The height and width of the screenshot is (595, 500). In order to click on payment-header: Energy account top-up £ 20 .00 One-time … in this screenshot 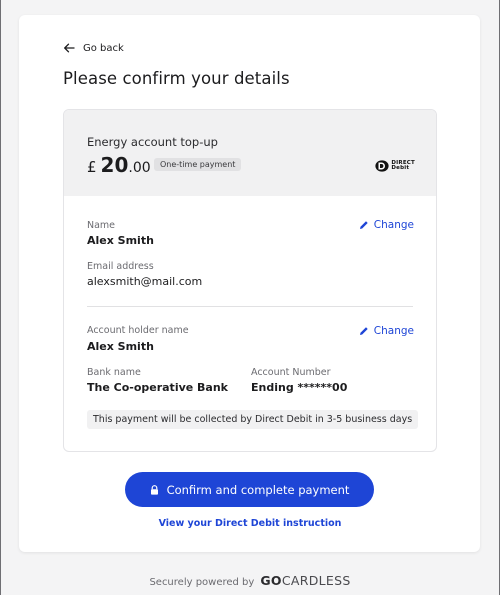, I will do `click(250, 153)`.